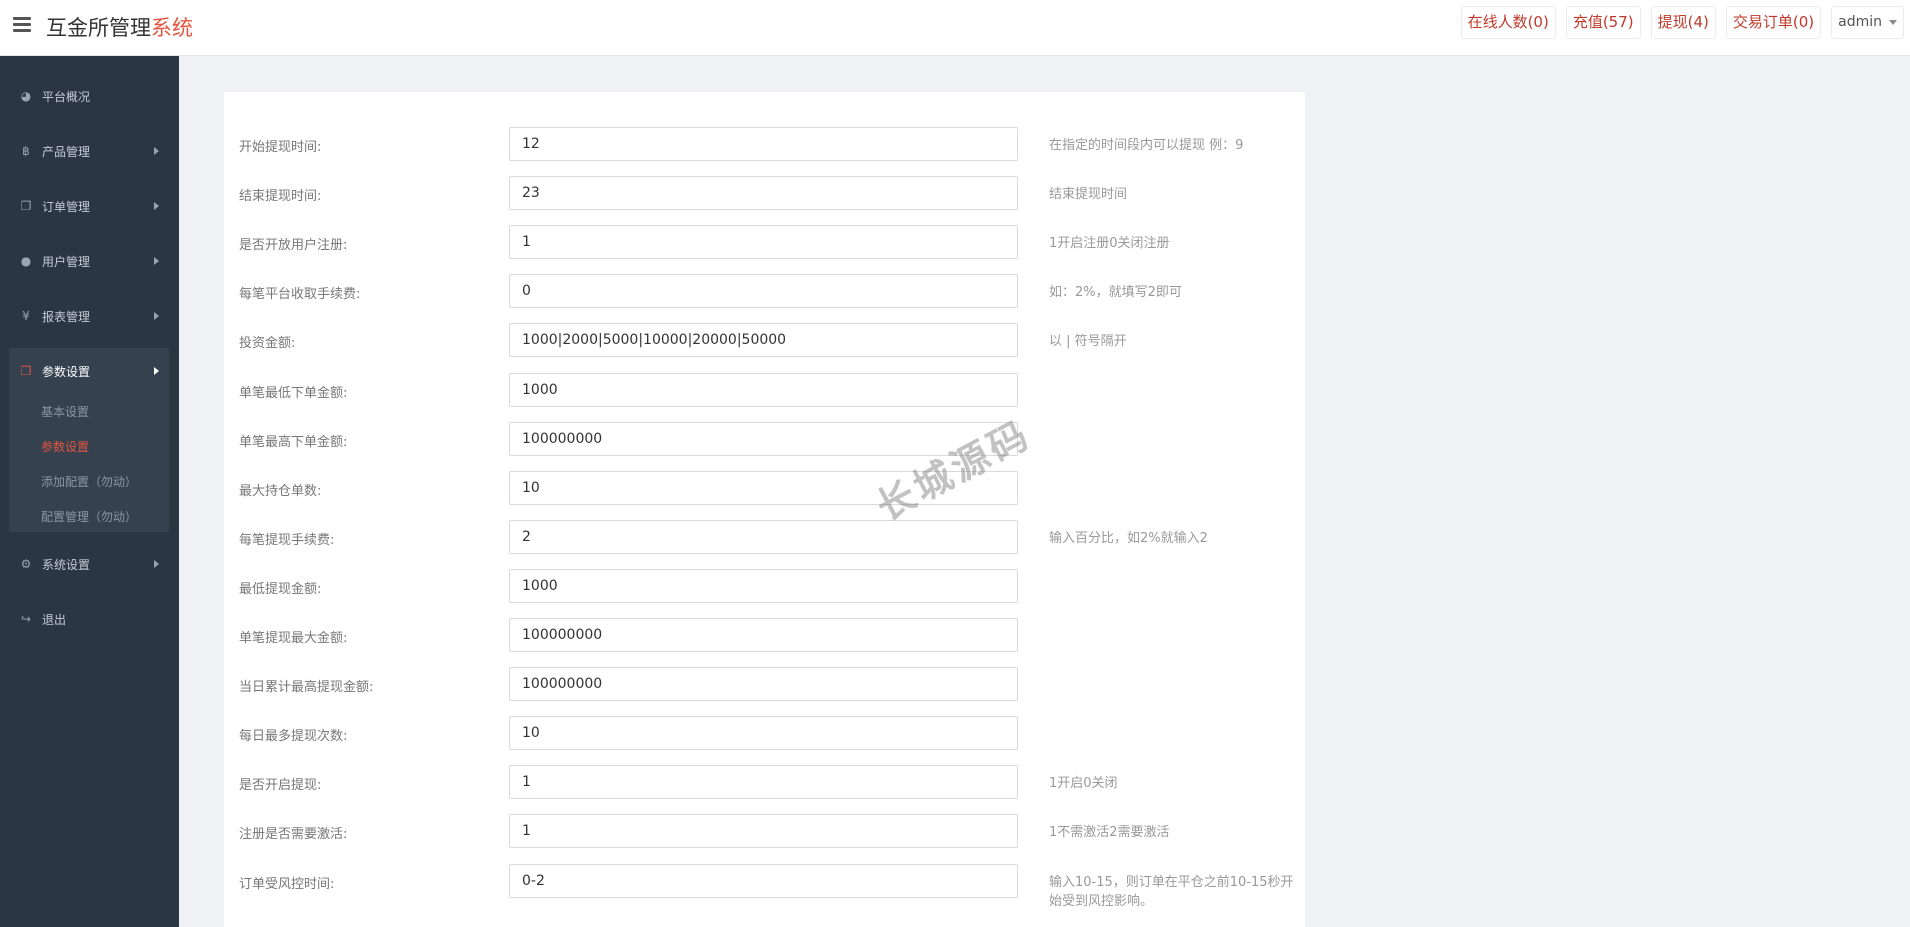 The image size is (1910, 927). I want to click on recharge-link: 充值(57), so click(1603, 22).